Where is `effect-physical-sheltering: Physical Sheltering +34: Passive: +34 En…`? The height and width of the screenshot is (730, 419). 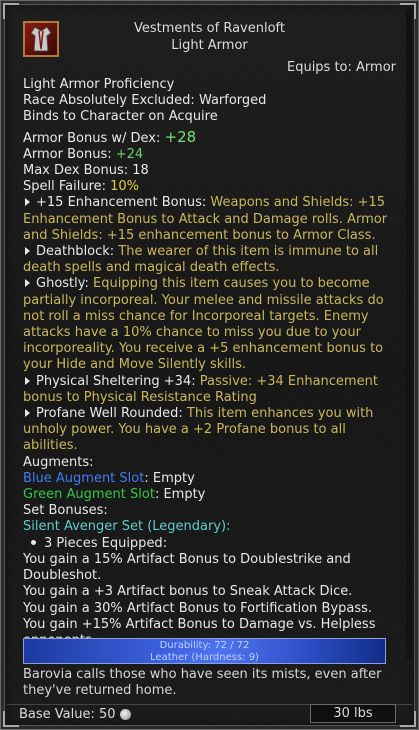 effect-physical-sheltering: Physical Sheltering +34: Passive: +34 En… is located at coordinates (210, 390).